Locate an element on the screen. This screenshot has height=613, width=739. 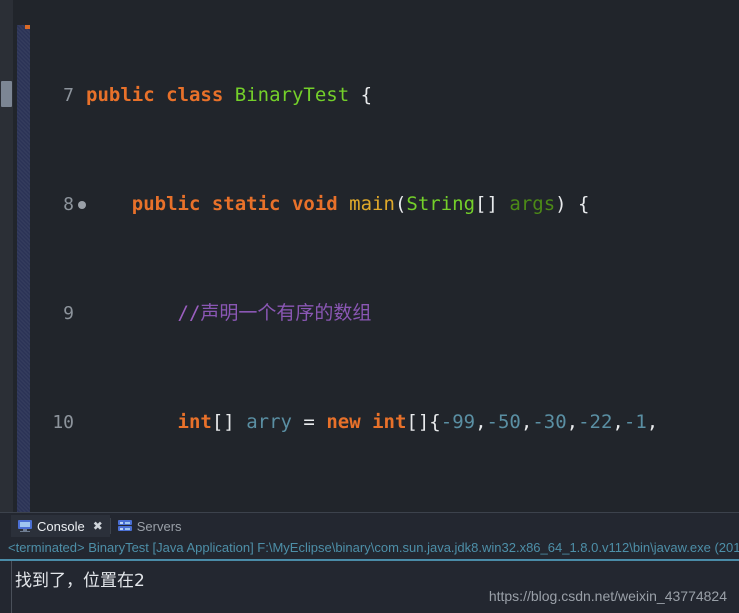
server-icon is located at coordinates (124, 526).